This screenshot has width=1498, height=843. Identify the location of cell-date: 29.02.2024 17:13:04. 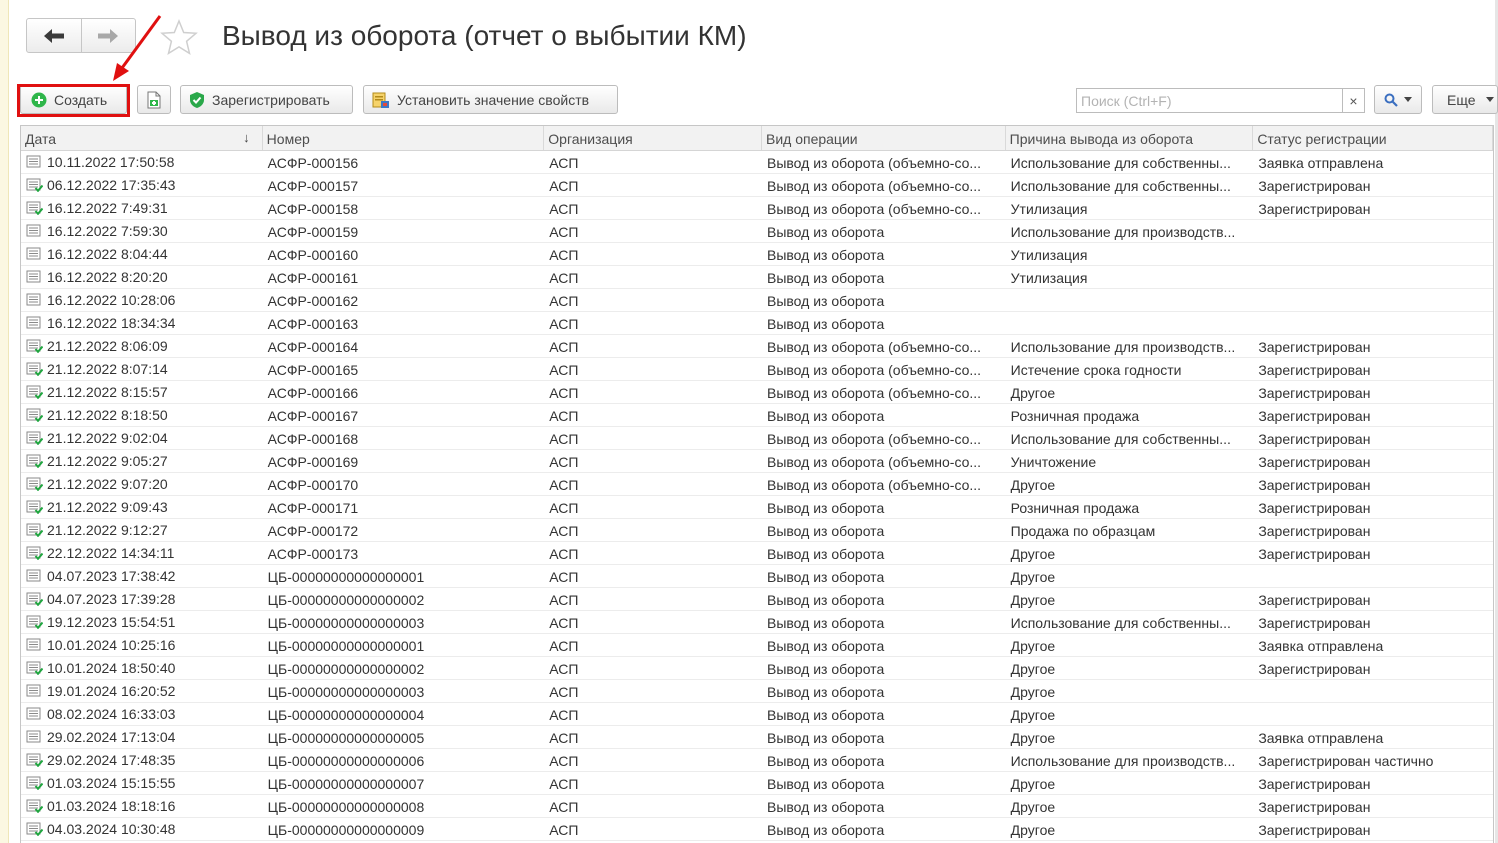
(142, 737).